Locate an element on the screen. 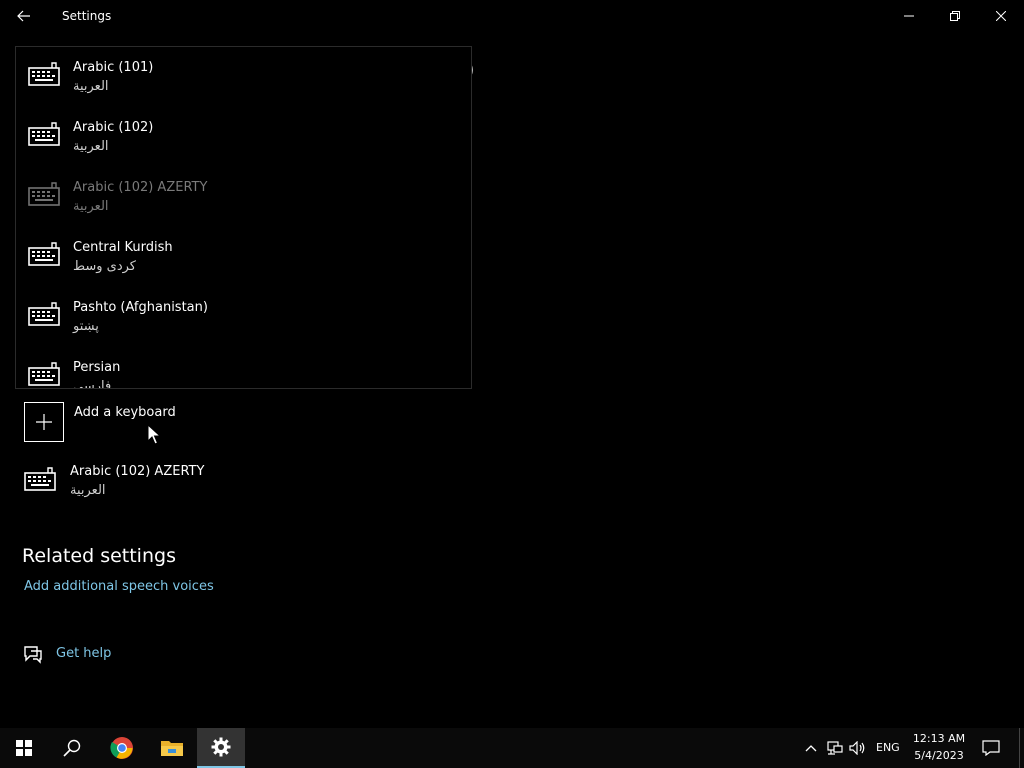  keyboard-option-name: Central Kurdish is located at coordinates (123, 247).